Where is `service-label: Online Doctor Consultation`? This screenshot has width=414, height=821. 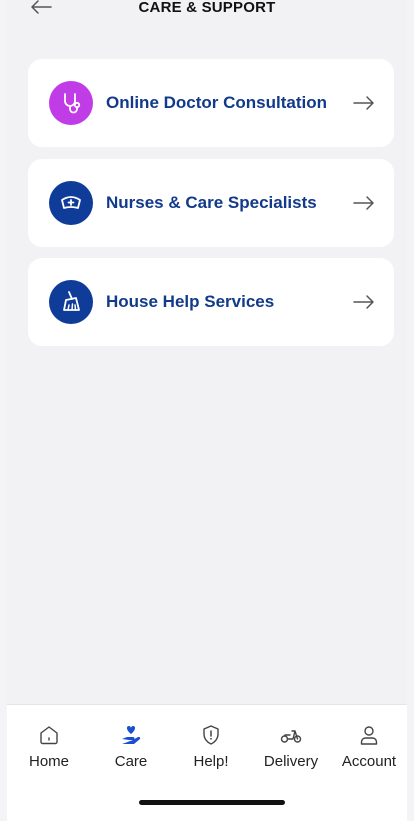
service-label: Online Doctor Consultation is located at coordinates (216, 102).